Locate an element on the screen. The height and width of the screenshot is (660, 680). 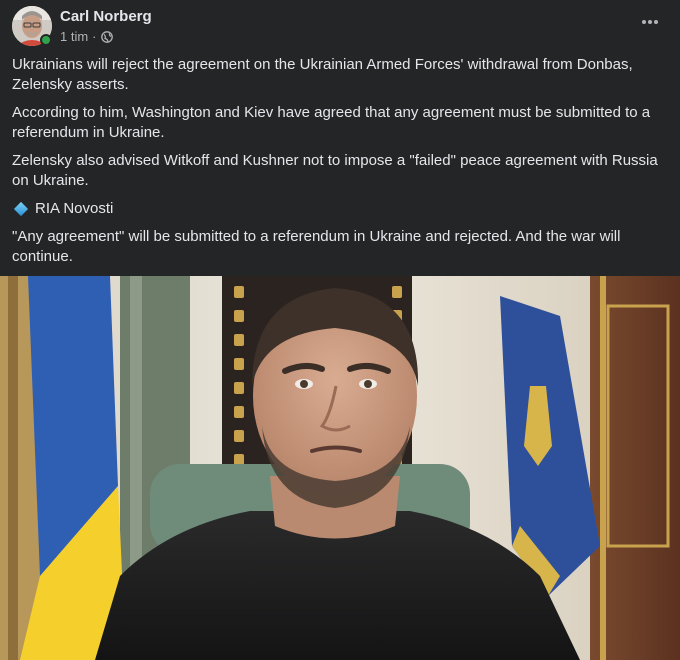
online-status-indicator is located at coordinates (46, 40).